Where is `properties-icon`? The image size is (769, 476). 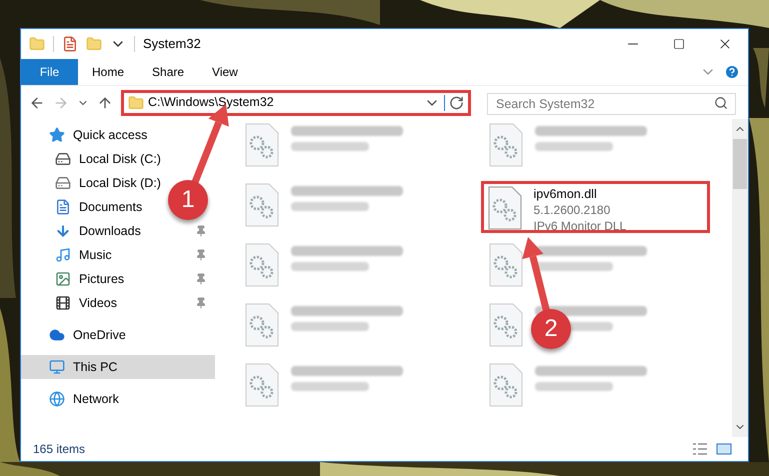
properties-icon is located at coordinates (70, 44).